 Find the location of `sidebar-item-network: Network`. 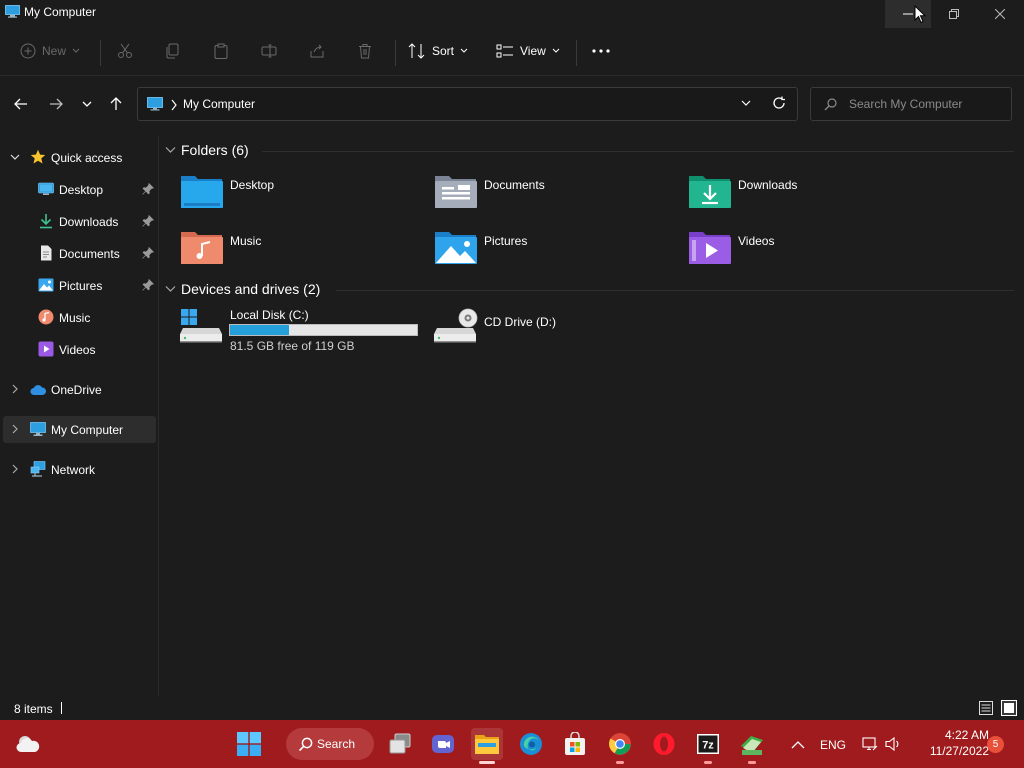

sidebar-item-network: Network is located at coordinates (79, 469).